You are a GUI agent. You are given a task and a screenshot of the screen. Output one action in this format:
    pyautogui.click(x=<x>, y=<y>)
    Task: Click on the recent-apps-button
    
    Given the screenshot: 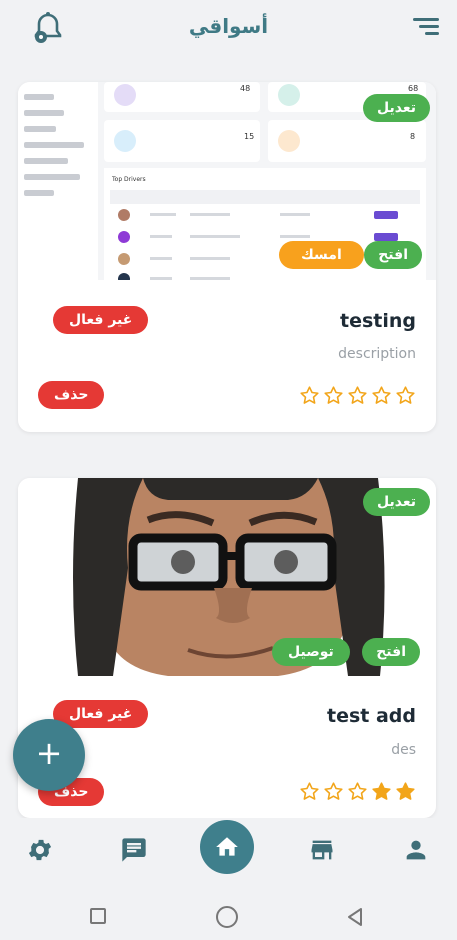 What is the action you would take?
    pyautogui.click(x=98, y=916)
    